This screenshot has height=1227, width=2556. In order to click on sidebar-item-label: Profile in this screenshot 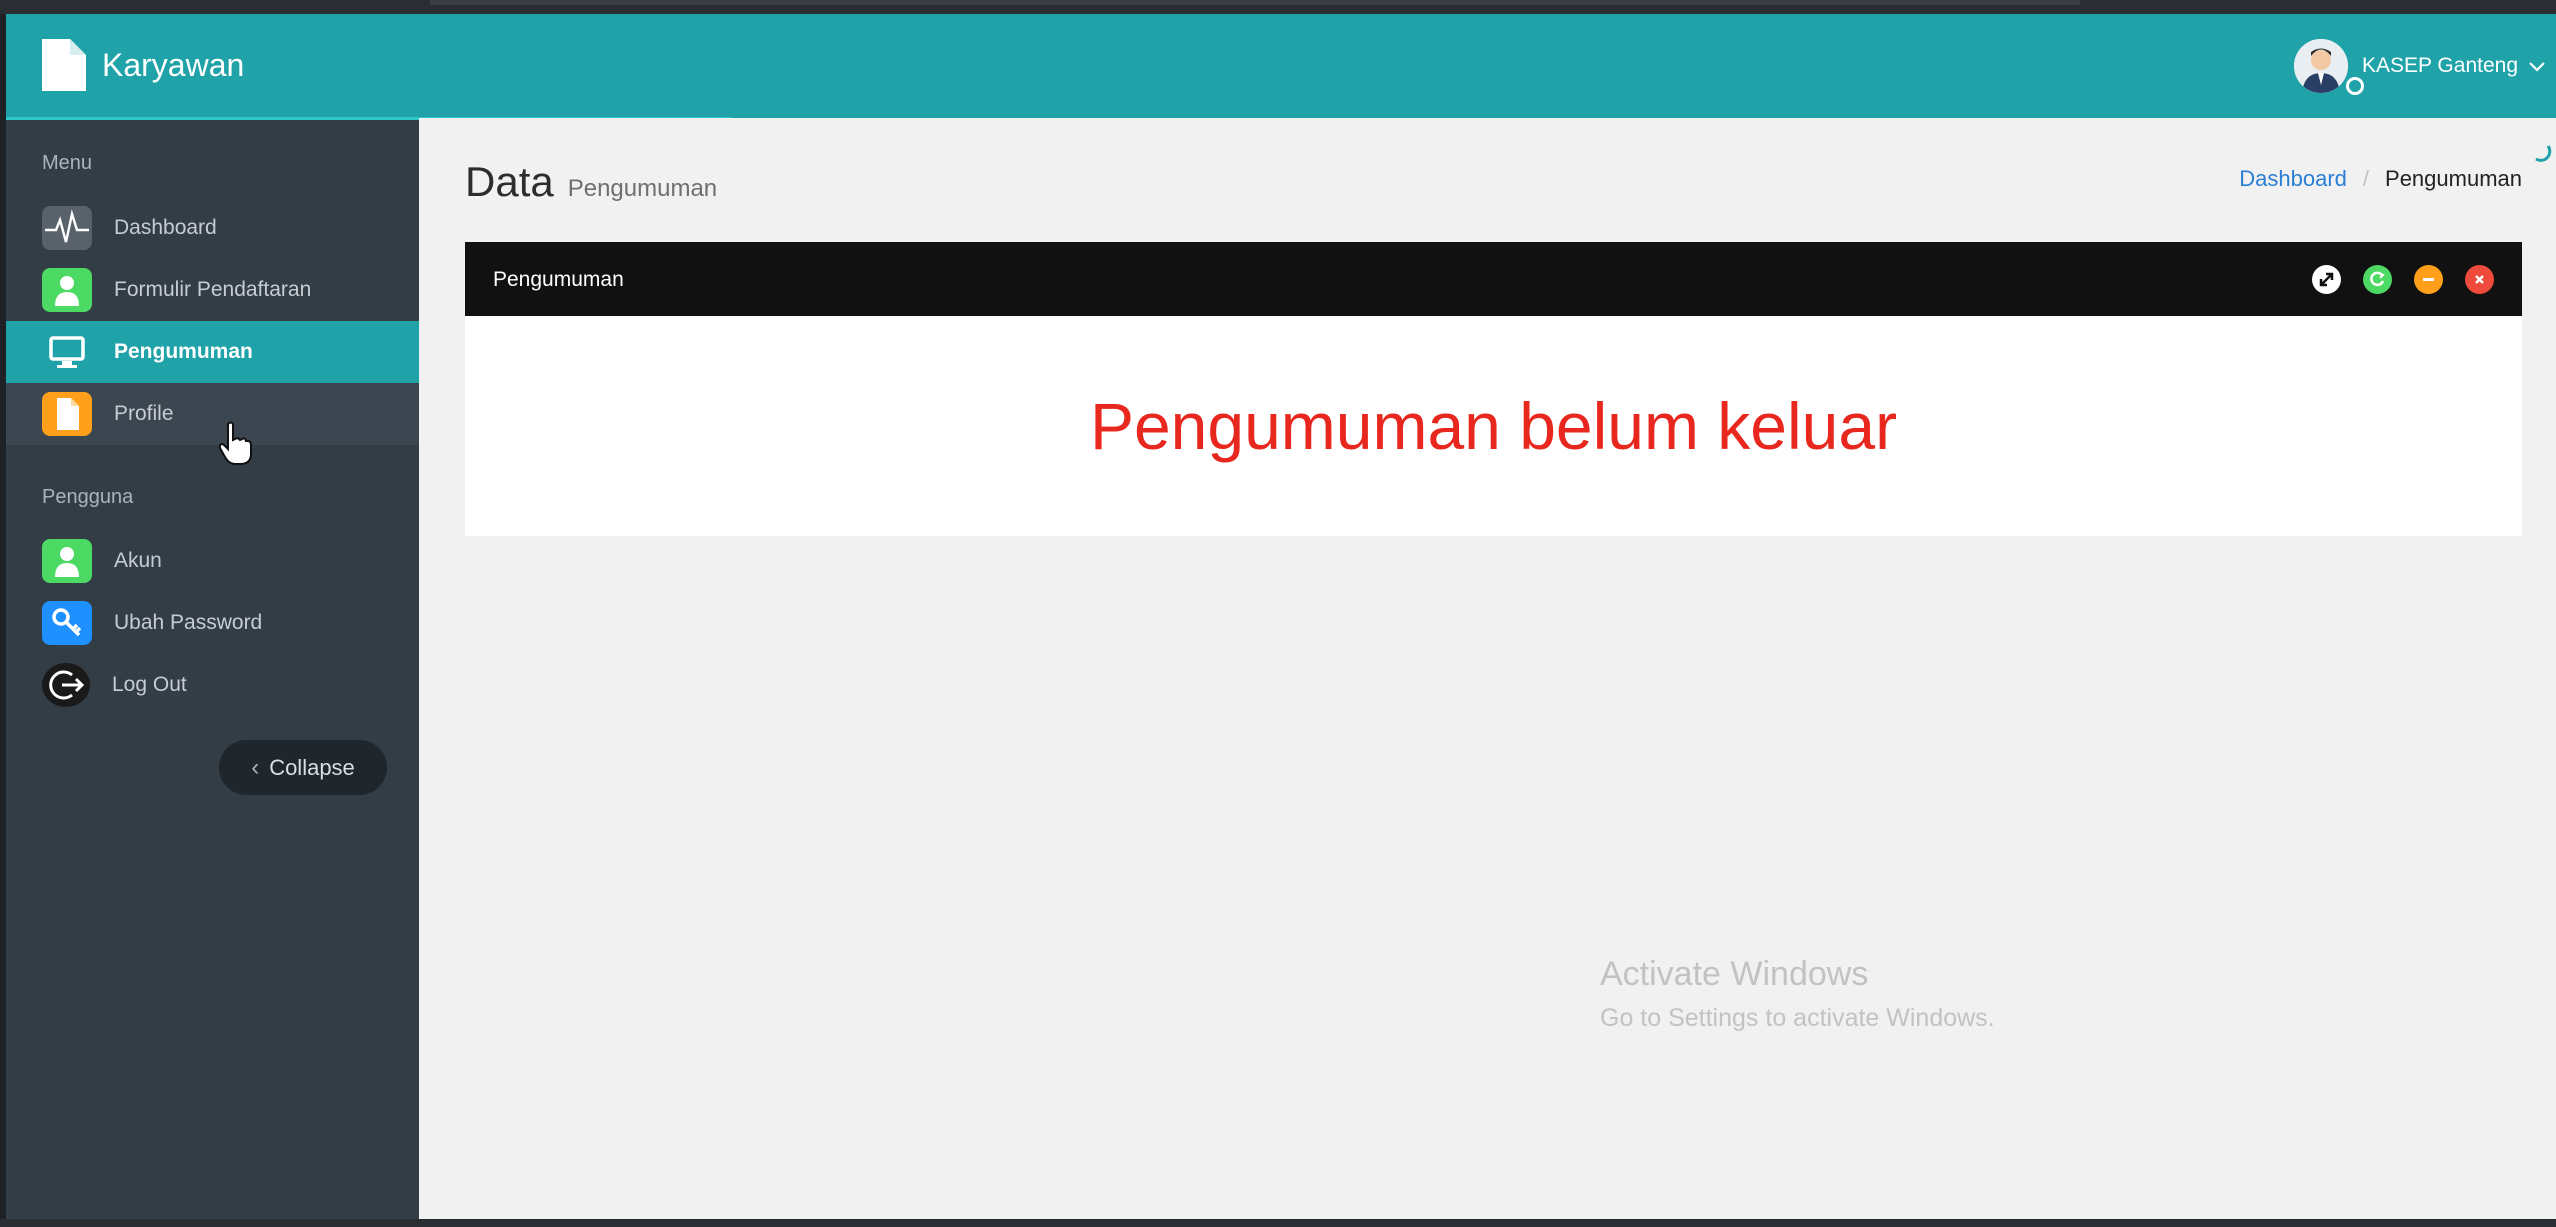, I will do `click(144, 413)`.